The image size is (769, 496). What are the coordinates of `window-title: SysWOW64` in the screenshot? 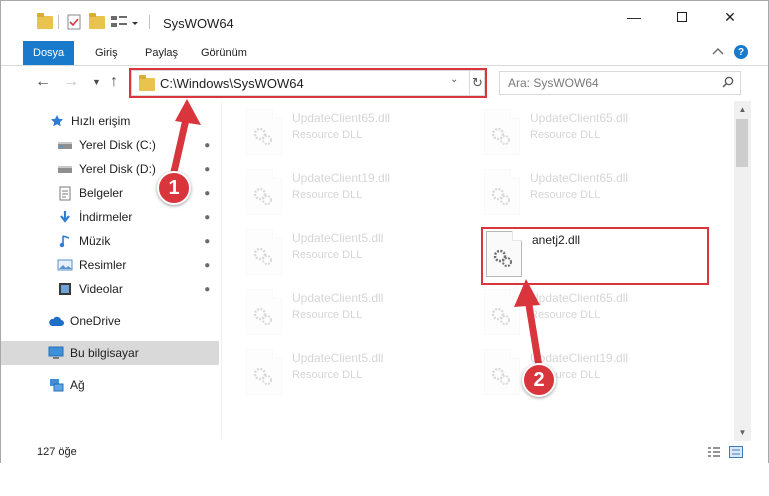 It's located at (198, 23).